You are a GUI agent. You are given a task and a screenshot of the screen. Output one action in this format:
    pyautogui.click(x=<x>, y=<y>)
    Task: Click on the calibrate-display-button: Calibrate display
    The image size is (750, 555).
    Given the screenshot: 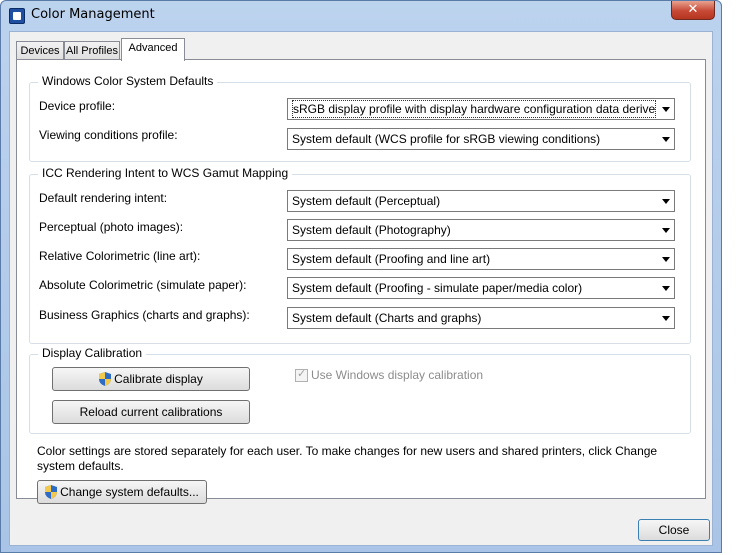 What is the action you would take?
    pyautogui.click(x=151, y=379)
    